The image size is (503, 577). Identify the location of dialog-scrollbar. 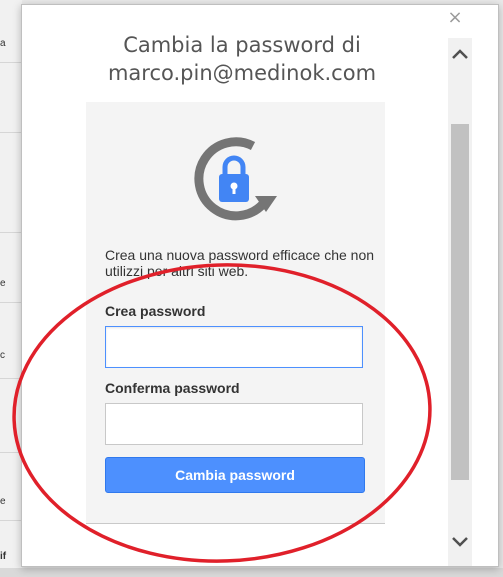
(460, 302).